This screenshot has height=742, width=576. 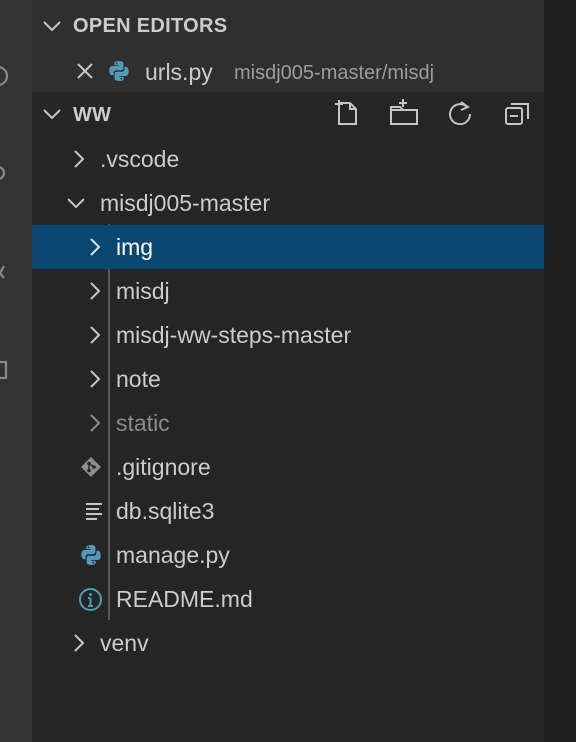 What do you see at coordinates (143, 423) in the screenshot?
I see `tree-item-label: static` at bounding box center [143, 423].